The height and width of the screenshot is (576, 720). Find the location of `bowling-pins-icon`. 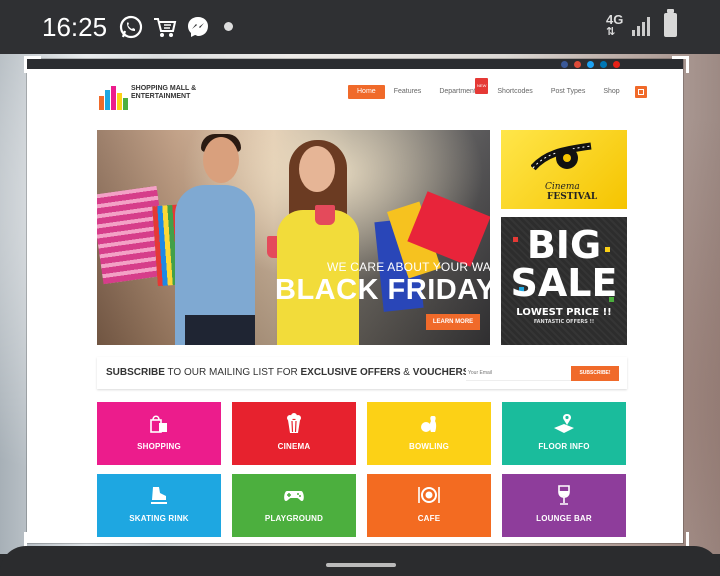

bowling-pins-icon is located at coordinates (429, 424).